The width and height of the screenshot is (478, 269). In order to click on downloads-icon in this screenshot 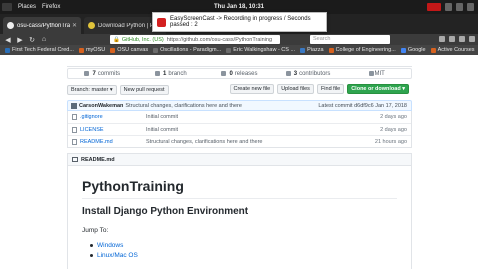, I will do `click(462, 39)`.